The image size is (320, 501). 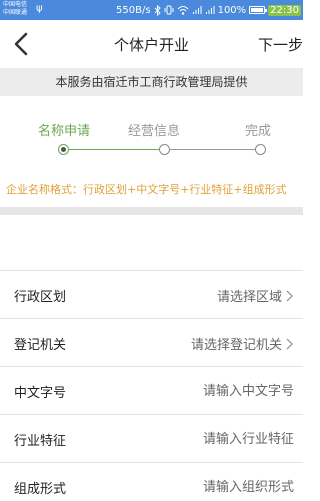 What do you see at coordinates (133, 10) in the screenshot?
I see `network-speed: 550B/s` at bounding box center [133, 10].